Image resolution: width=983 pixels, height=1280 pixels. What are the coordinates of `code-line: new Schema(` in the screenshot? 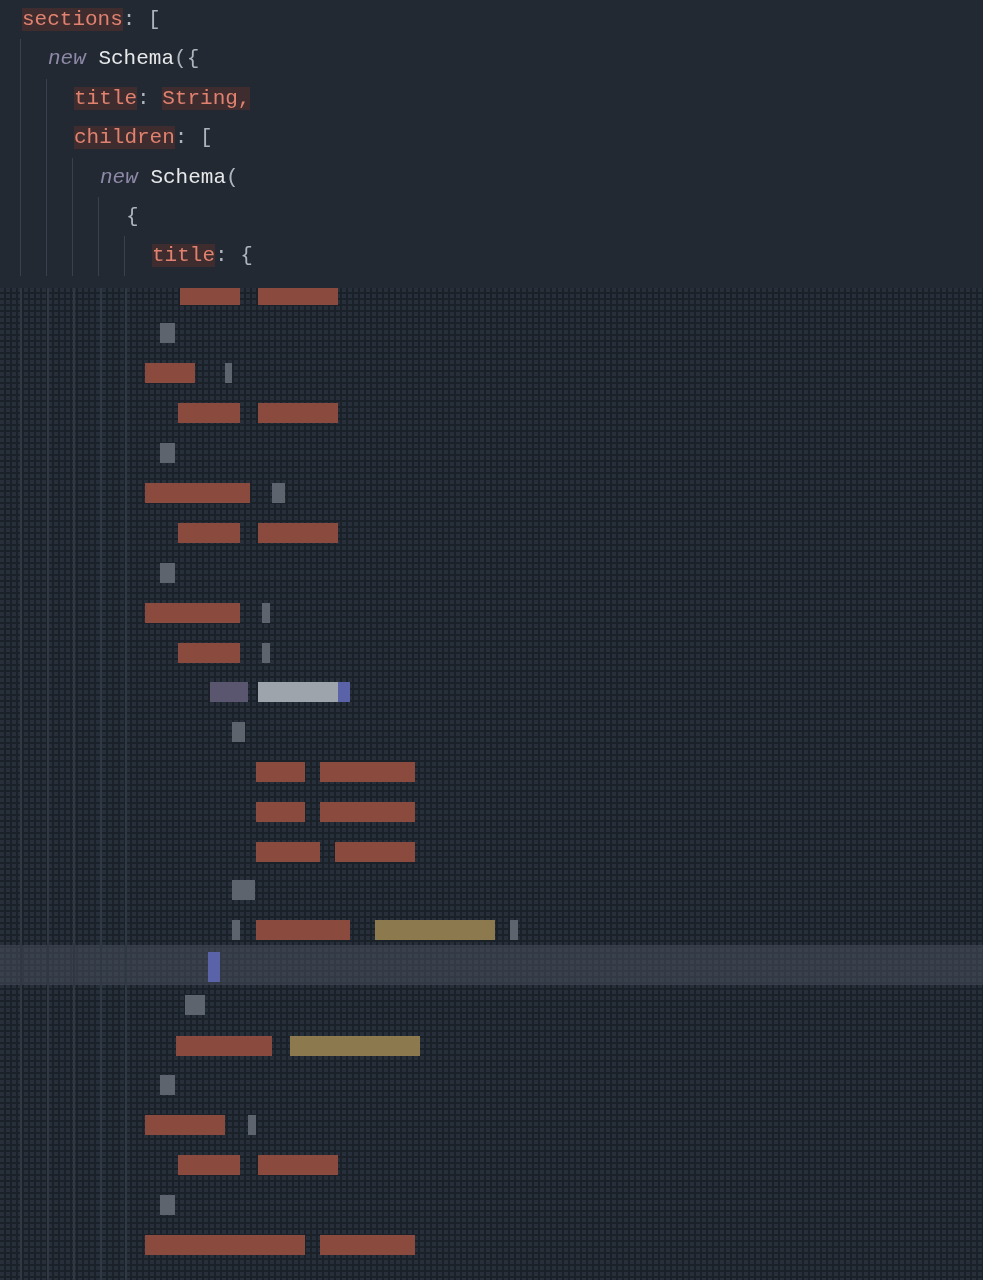 It's located at (169, 177).